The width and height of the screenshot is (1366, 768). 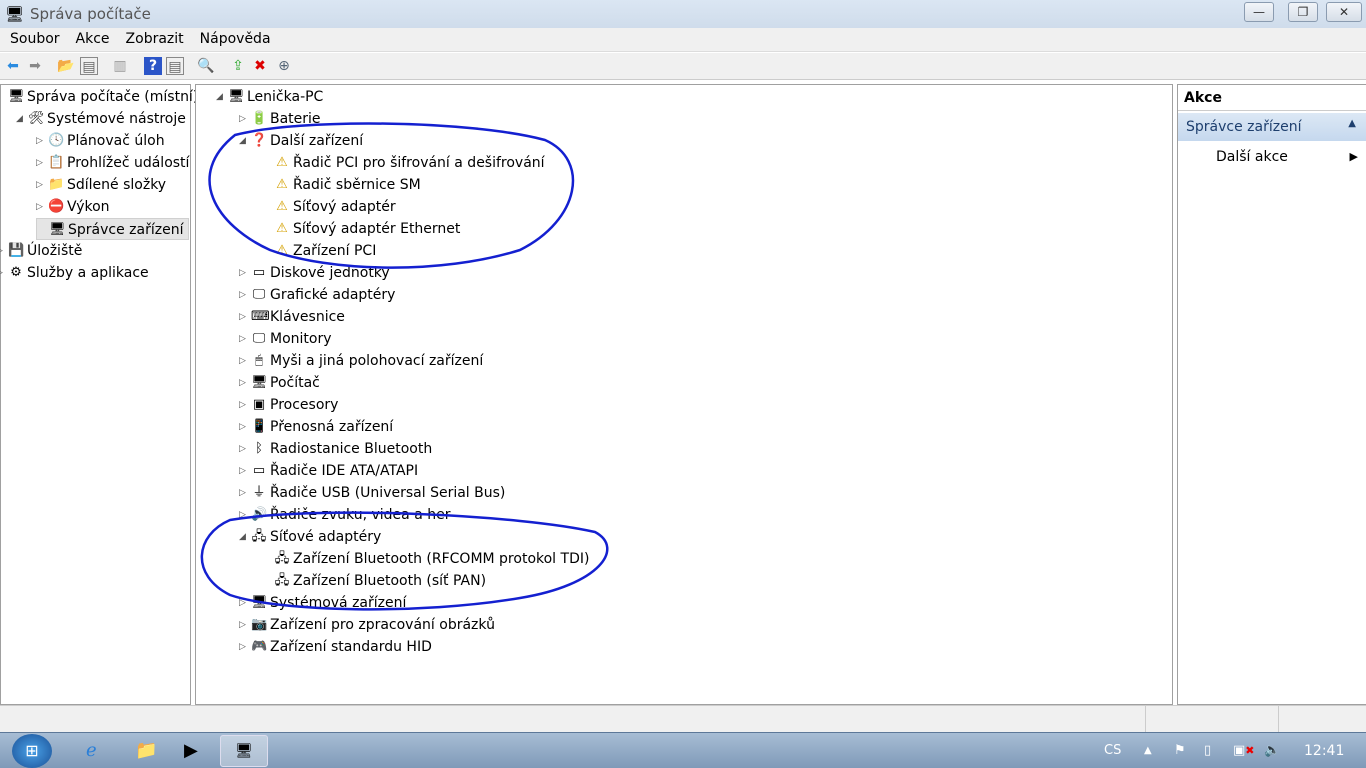 I want to click on menu-akce: Akce, so click(x=92, y=37).